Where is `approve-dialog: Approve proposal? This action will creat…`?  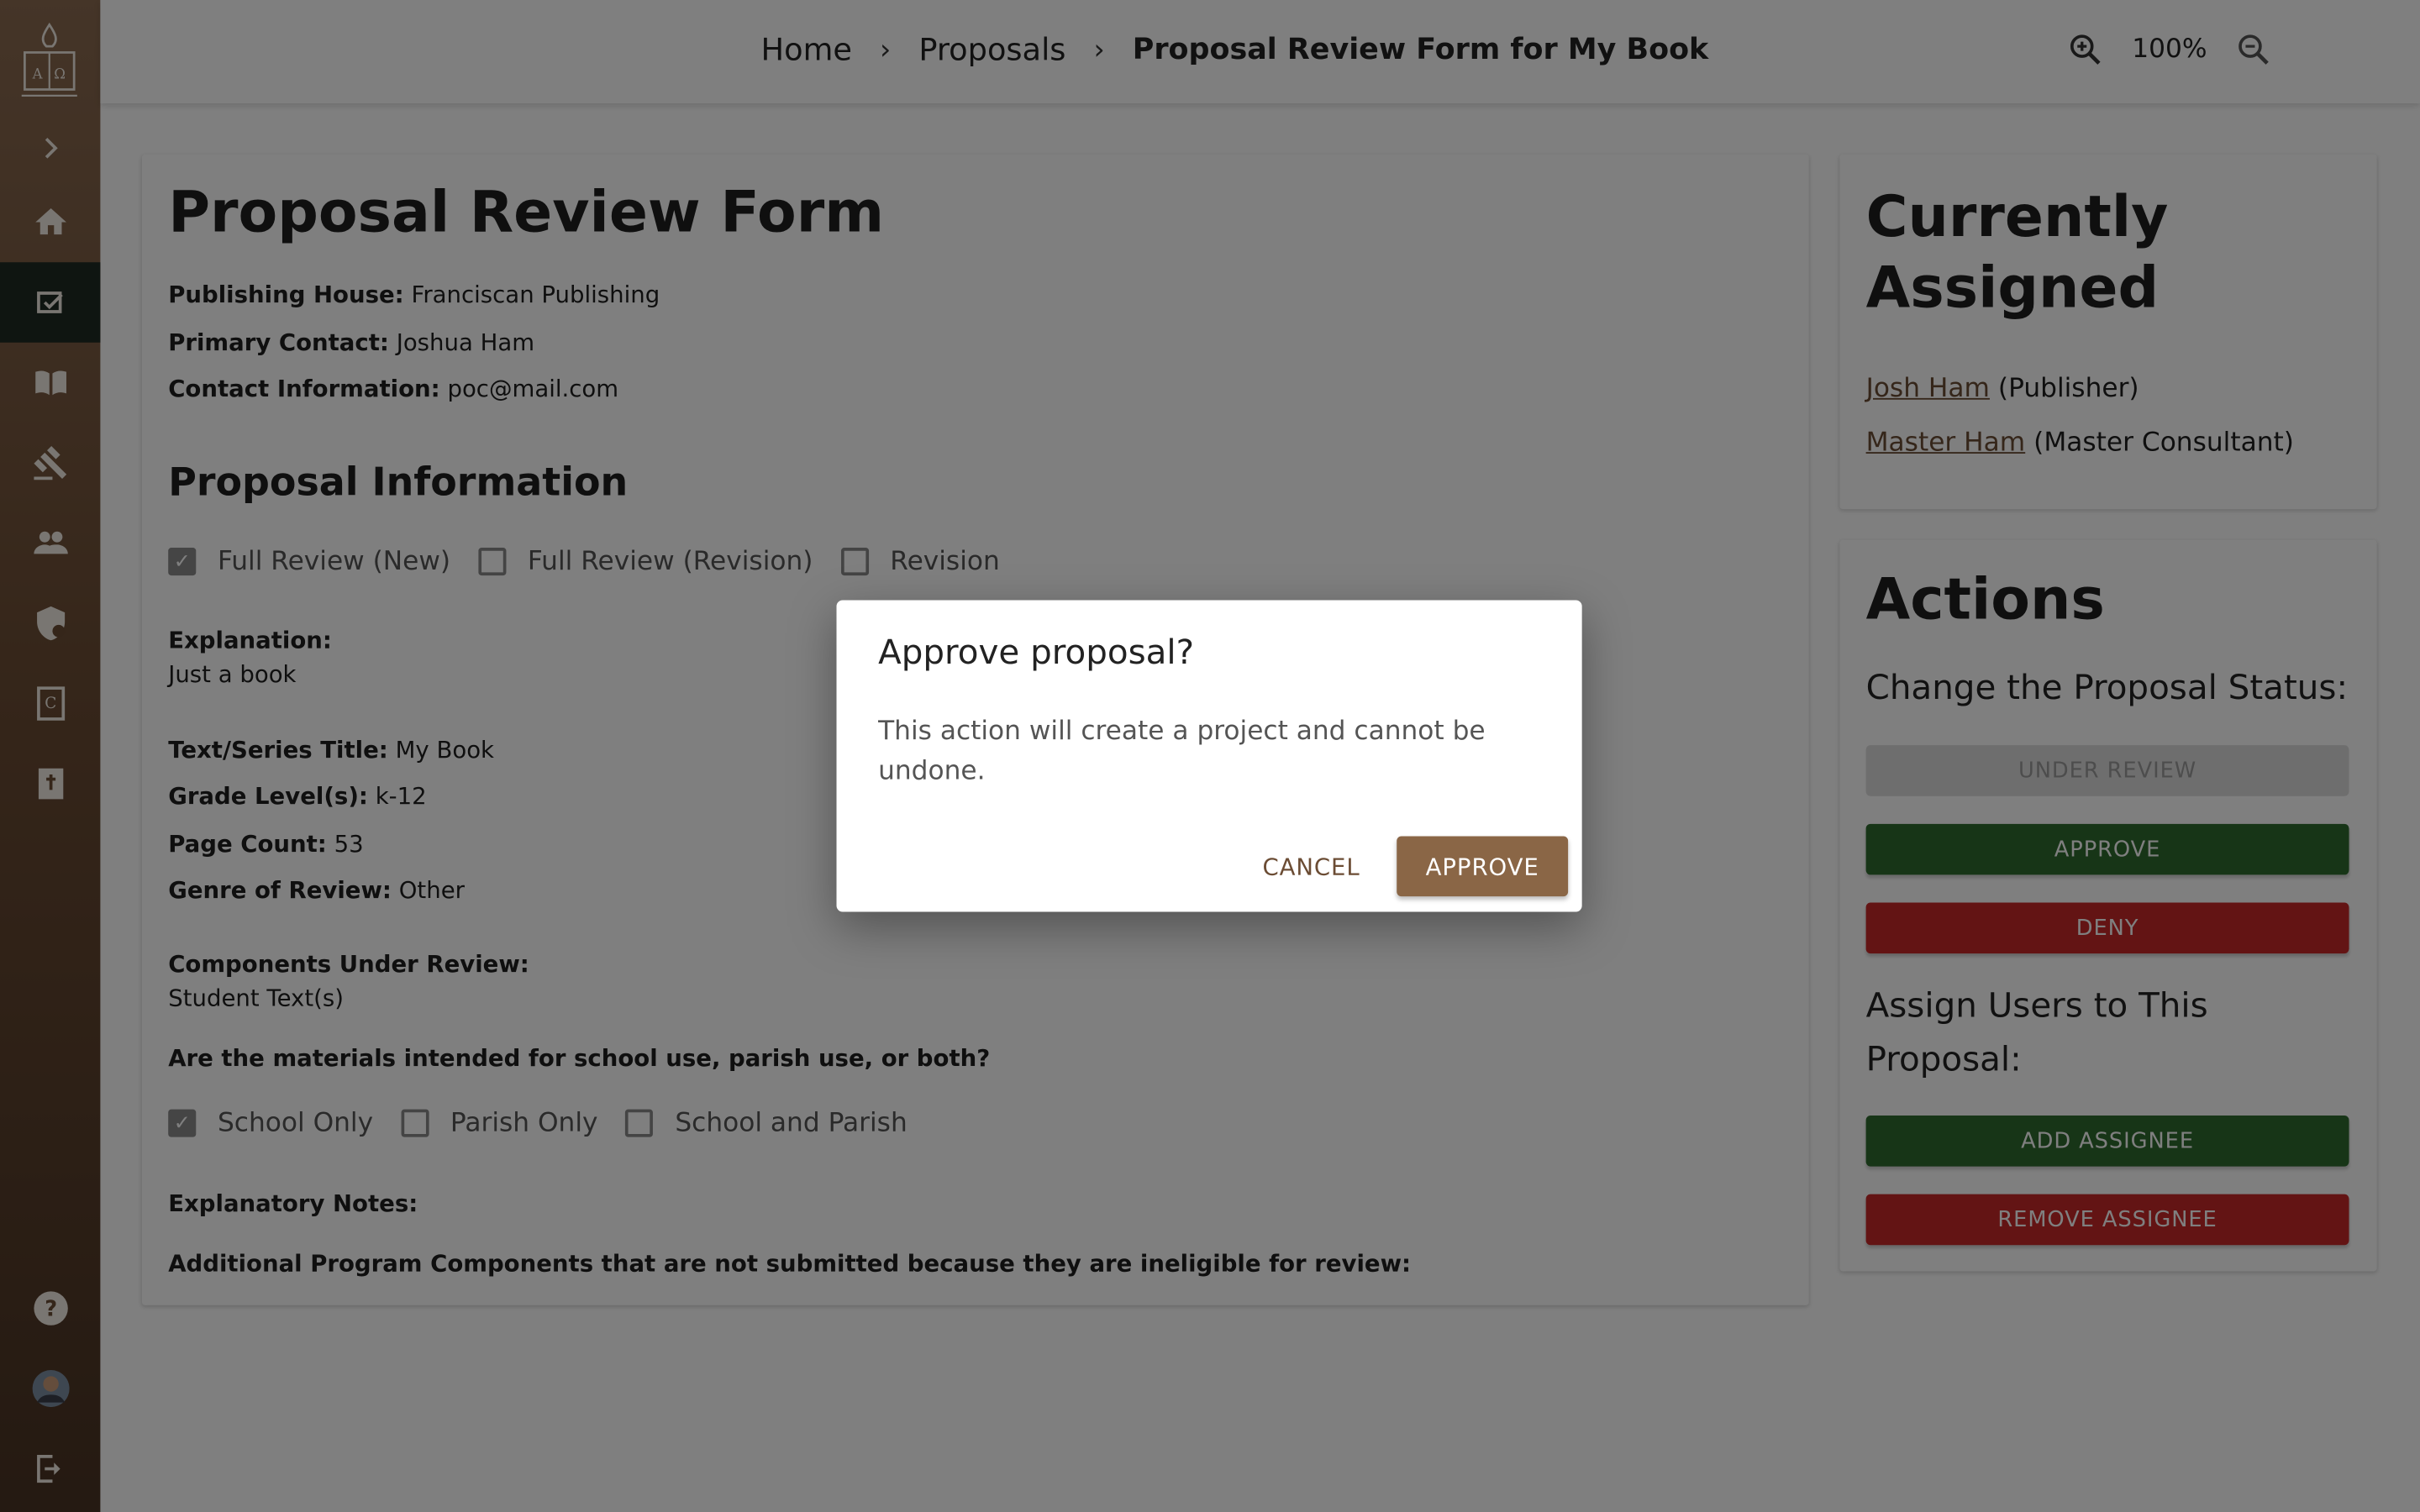
approve-dialog: Approve proposal? This action will creat… is located at coordinates (1209, 756).